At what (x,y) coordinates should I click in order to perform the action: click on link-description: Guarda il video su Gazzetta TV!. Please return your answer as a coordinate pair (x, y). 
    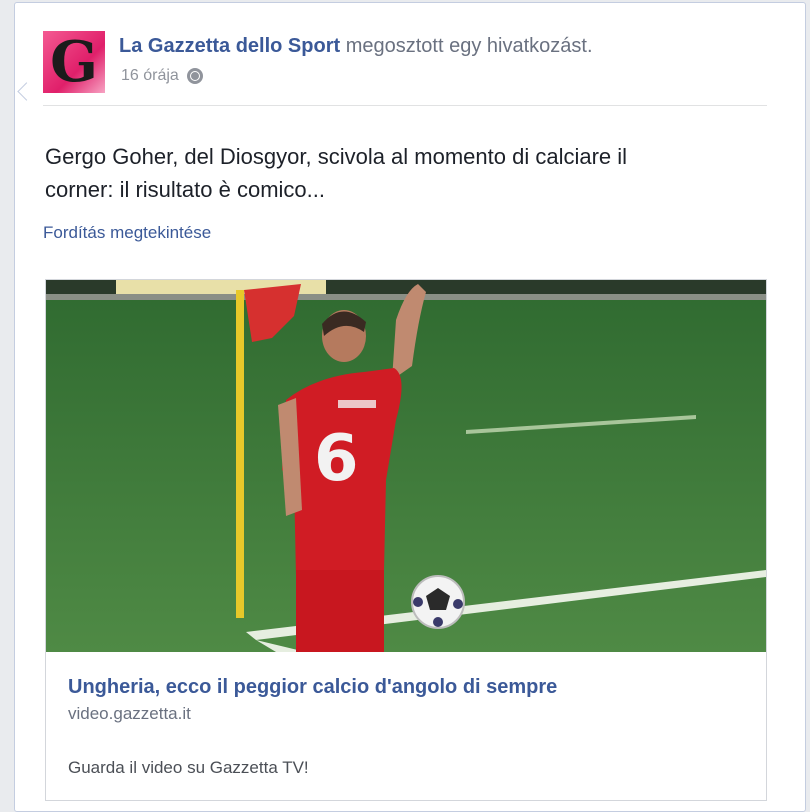
    Looking at the image, I should click on (188, 767).